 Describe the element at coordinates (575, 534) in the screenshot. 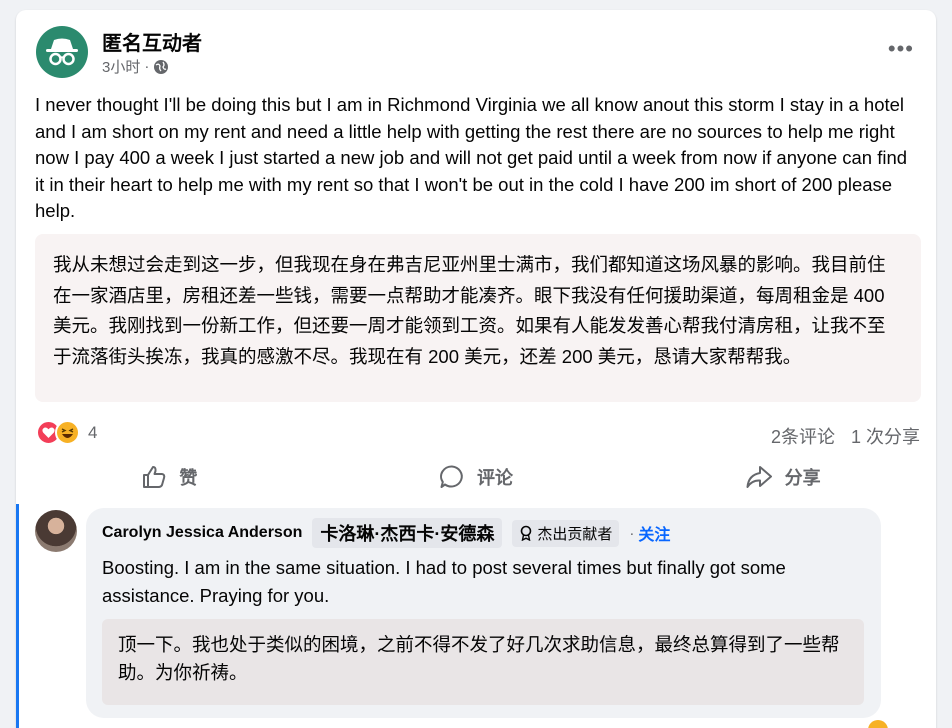

I see `badge-label: 杰出贡献者` at that location.